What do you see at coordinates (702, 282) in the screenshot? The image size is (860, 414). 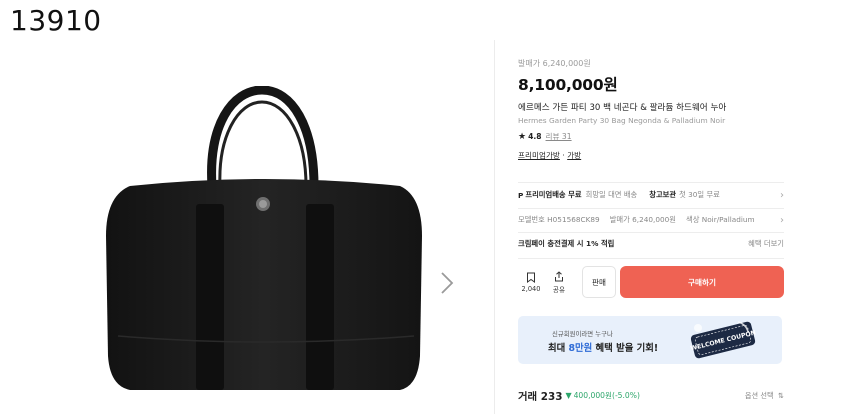 I see `buy-button: 구매하기` at bounding box center [702, 282].